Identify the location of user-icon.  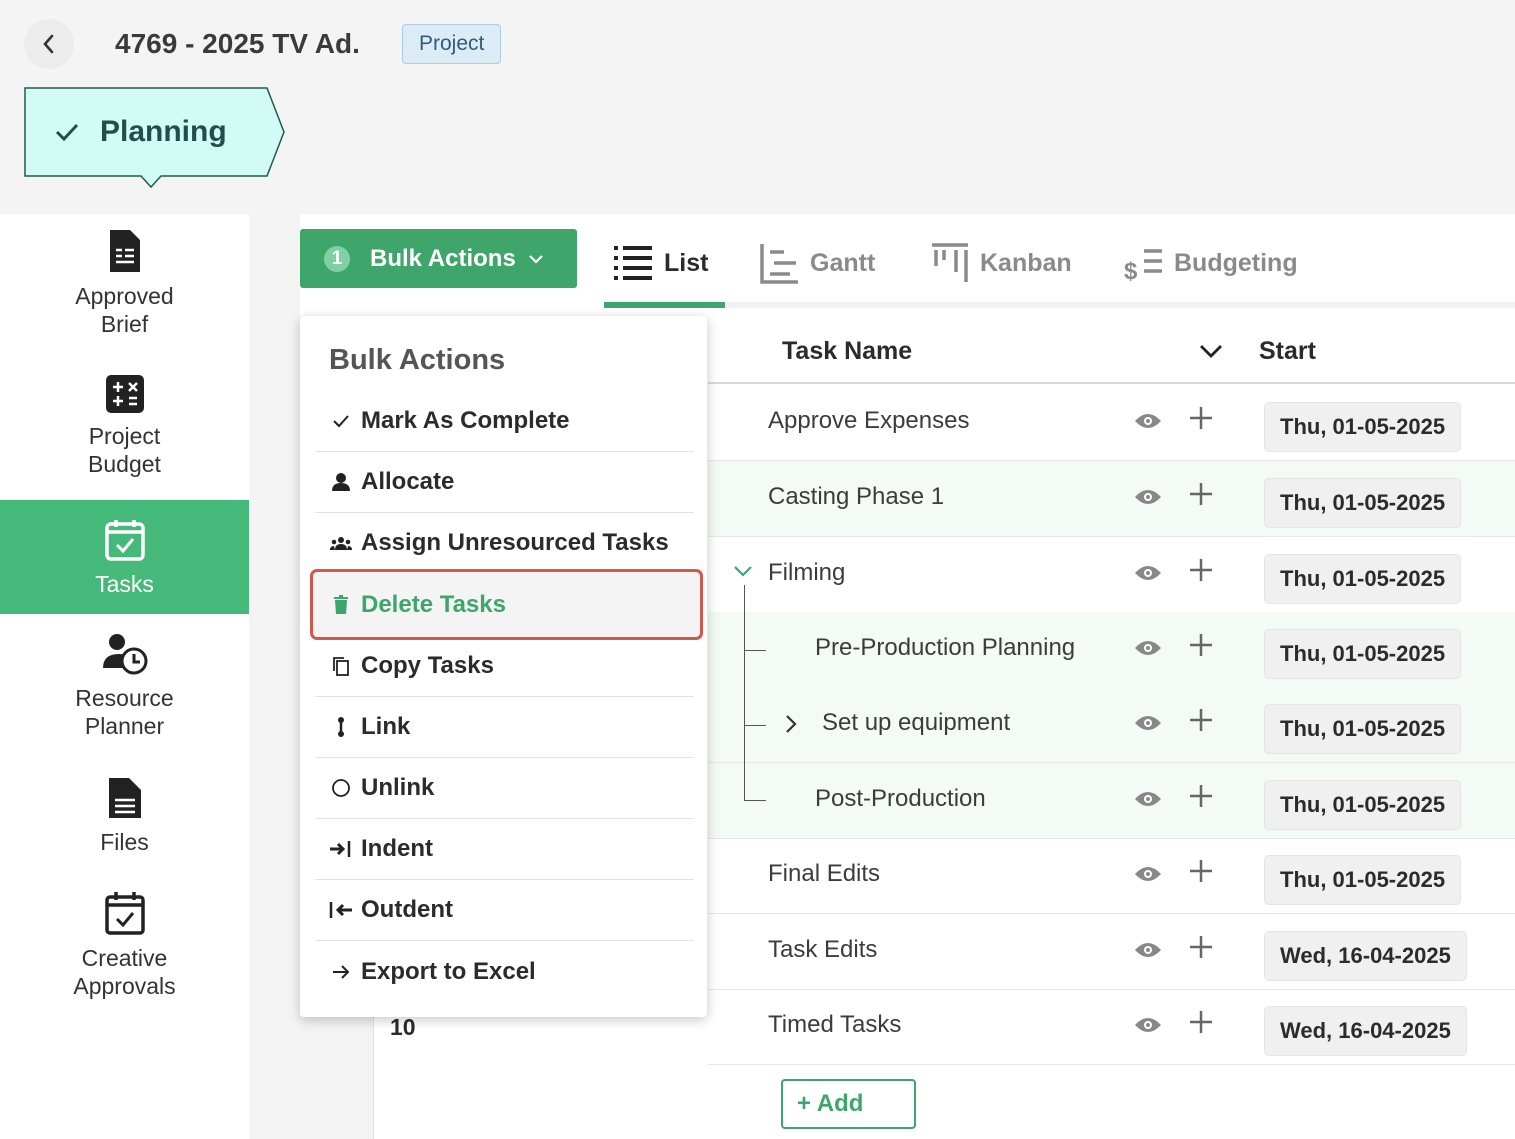
(341, 482).